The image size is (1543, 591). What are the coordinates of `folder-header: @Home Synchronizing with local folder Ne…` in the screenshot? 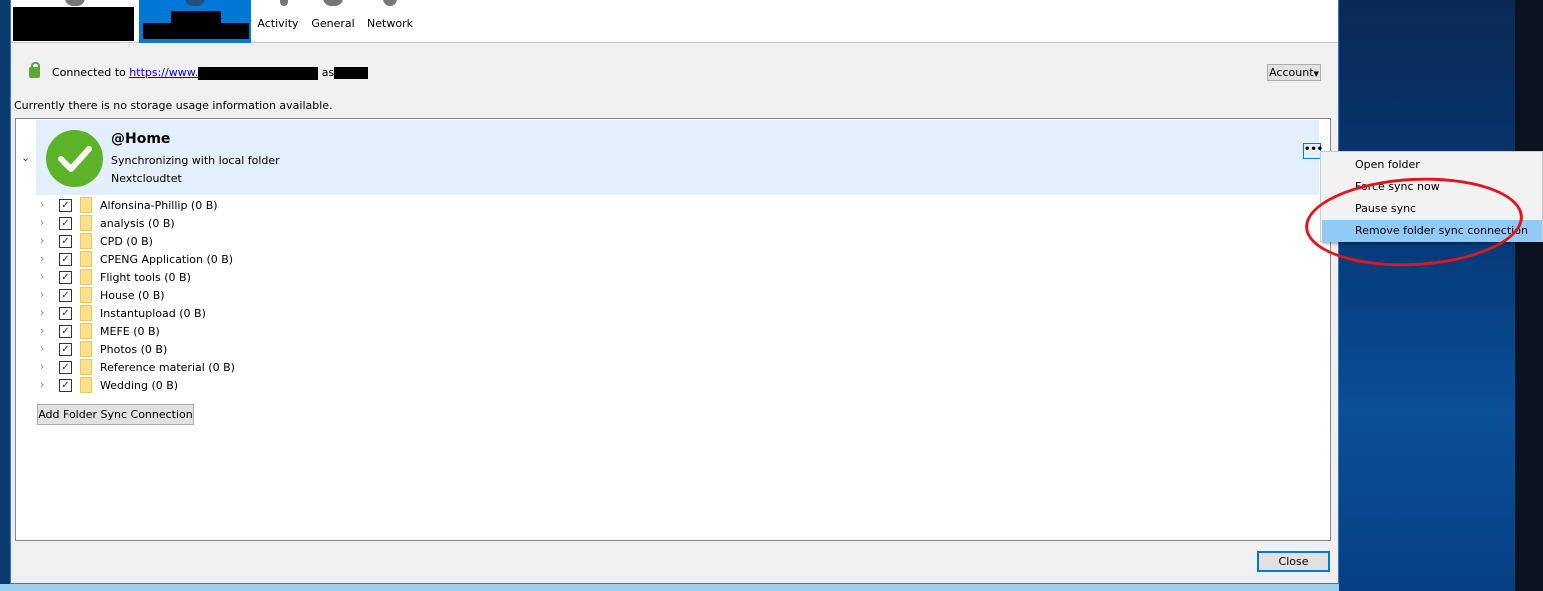 It's located at (677, 157).